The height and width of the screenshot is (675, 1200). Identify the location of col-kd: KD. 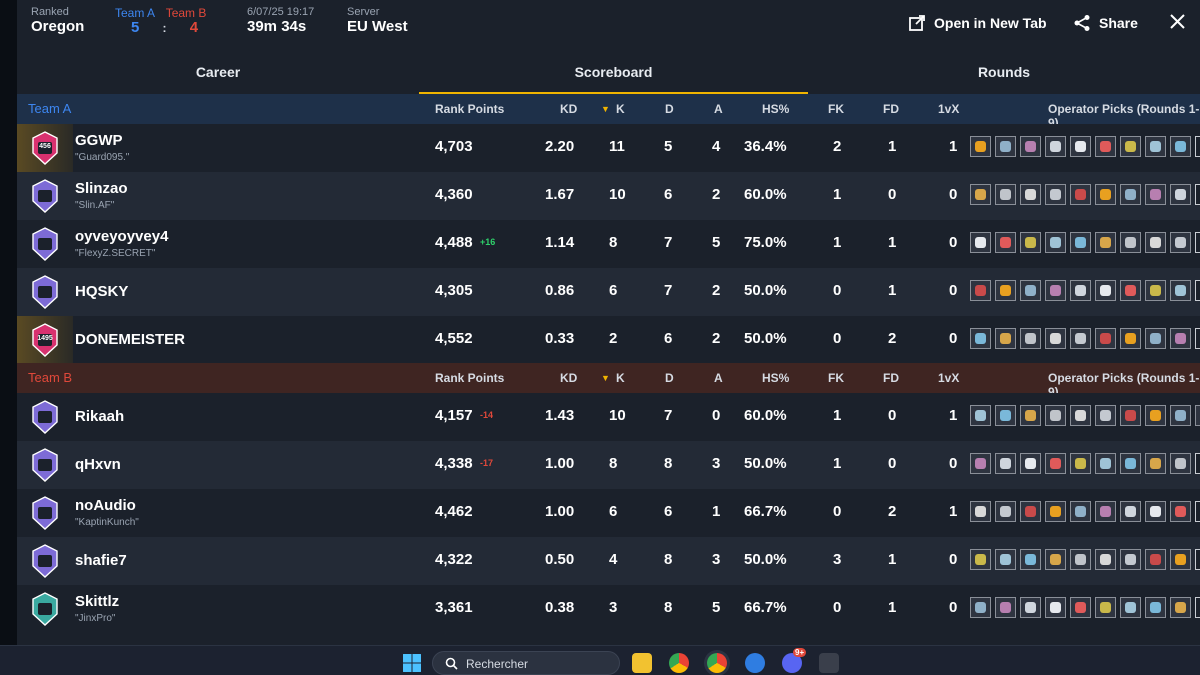
(568, 109).